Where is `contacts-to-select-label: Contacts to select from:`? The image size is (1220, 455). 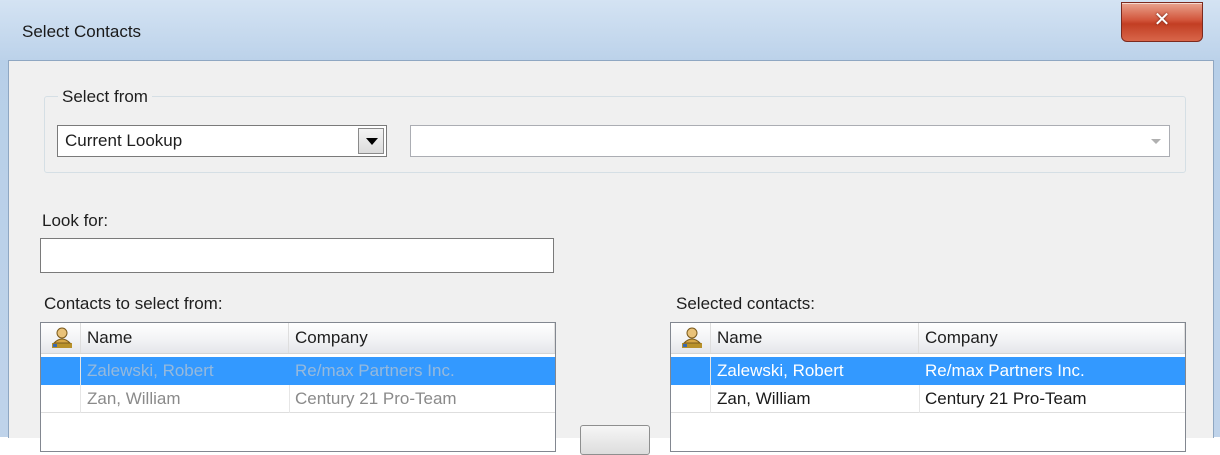 contacts-to-select-label: Contacts to select from: is located at coordinates (133, 303).